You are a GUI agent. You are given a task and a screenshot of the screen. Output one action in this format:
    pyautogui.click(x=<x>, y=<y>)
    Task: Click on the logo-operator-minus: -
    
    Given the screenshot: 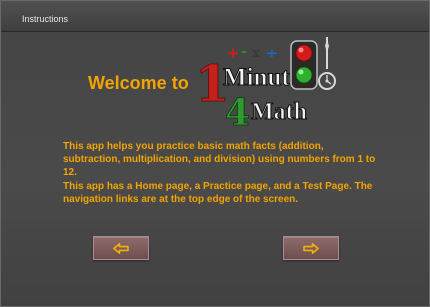 What is the action you would take?
    pyautogui.click(x=244, y=51)
    